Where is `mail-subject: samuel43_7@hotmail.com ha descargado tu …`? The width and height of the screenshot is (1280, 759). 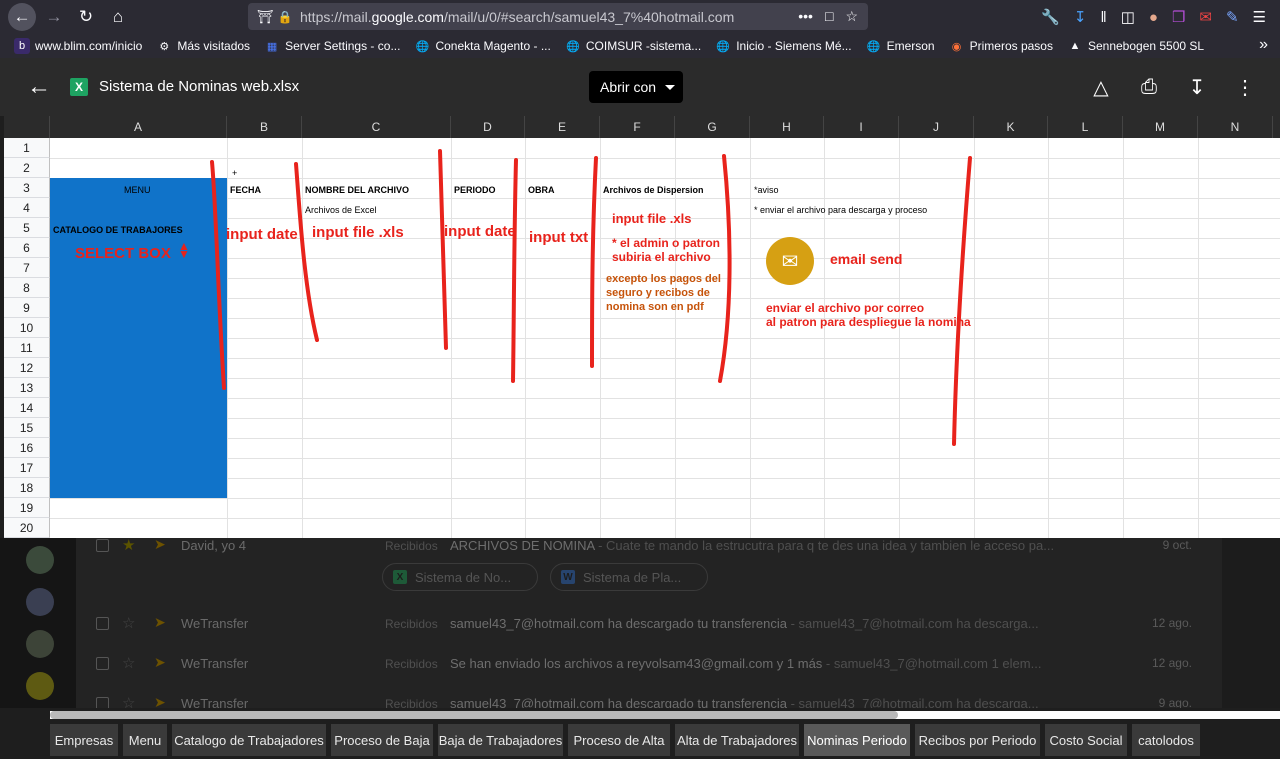
mail-subject: samuel43_7@hotmail.com ha descargado tu … is located at coordinates (744, 623).